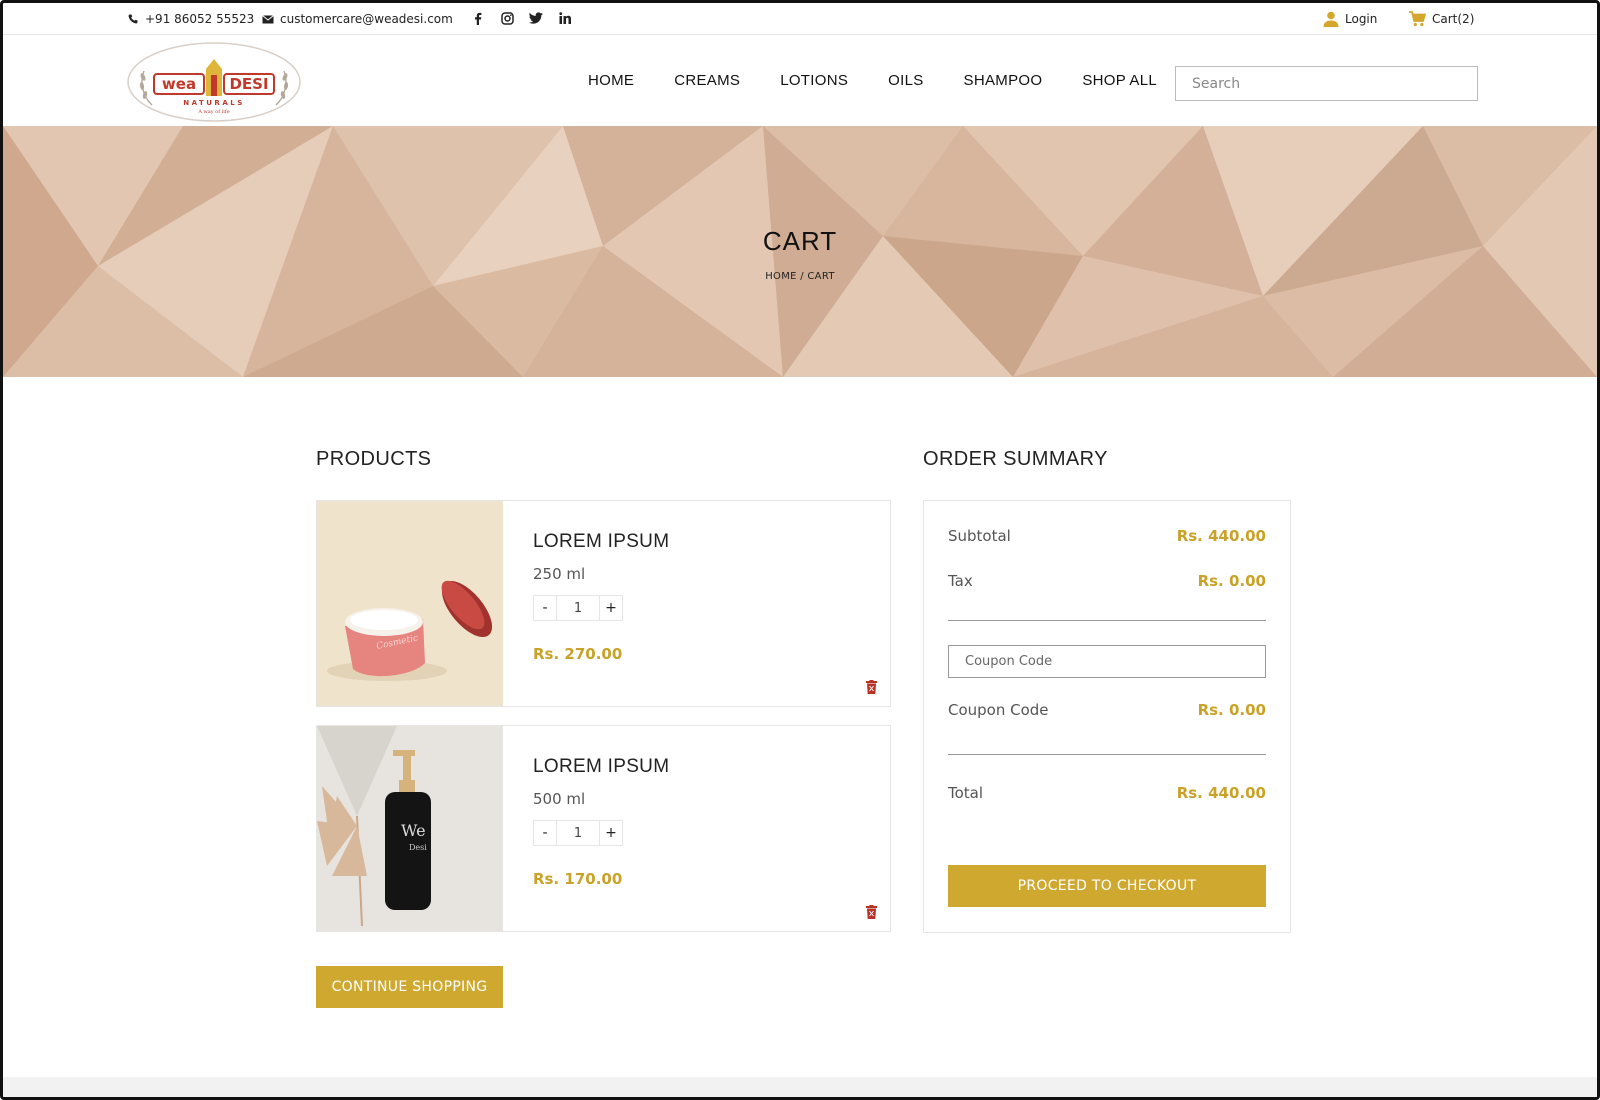  What do you see at coordinates (409, 987) in the screenshot?
I see `continue-shopping-button: CONTINUE SHOPPING` at bounding box center [409, 987].